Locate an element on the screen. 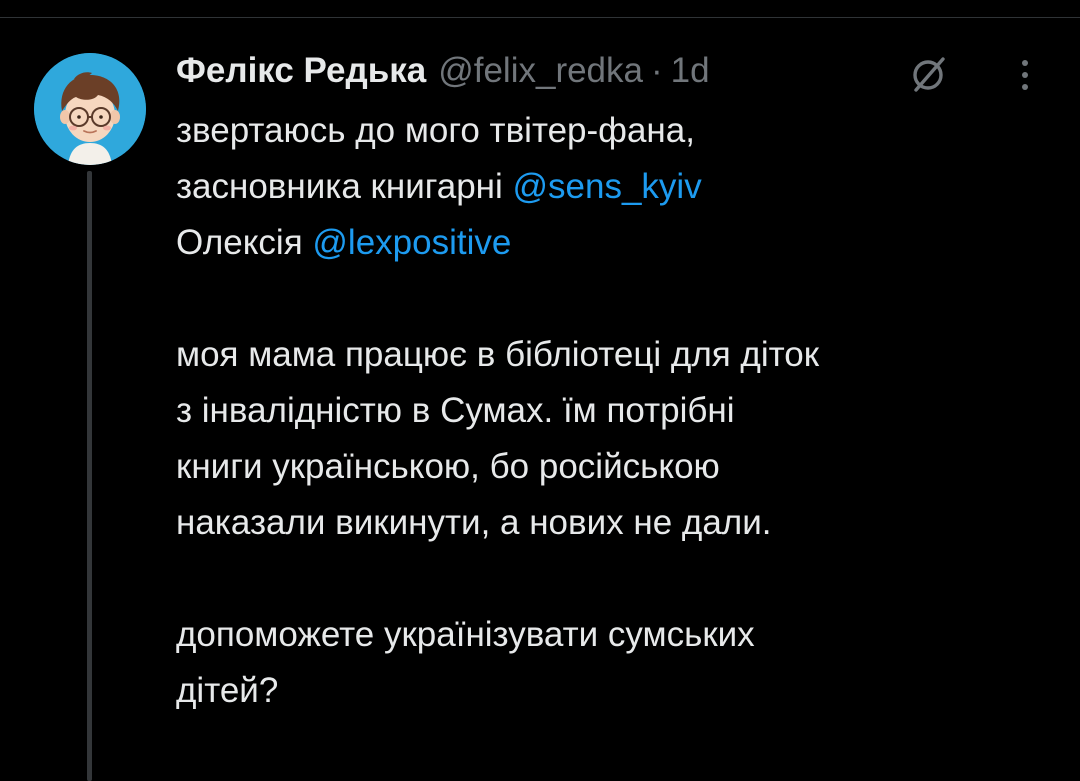  more-options-icon is located at coordinates (1025, 75).